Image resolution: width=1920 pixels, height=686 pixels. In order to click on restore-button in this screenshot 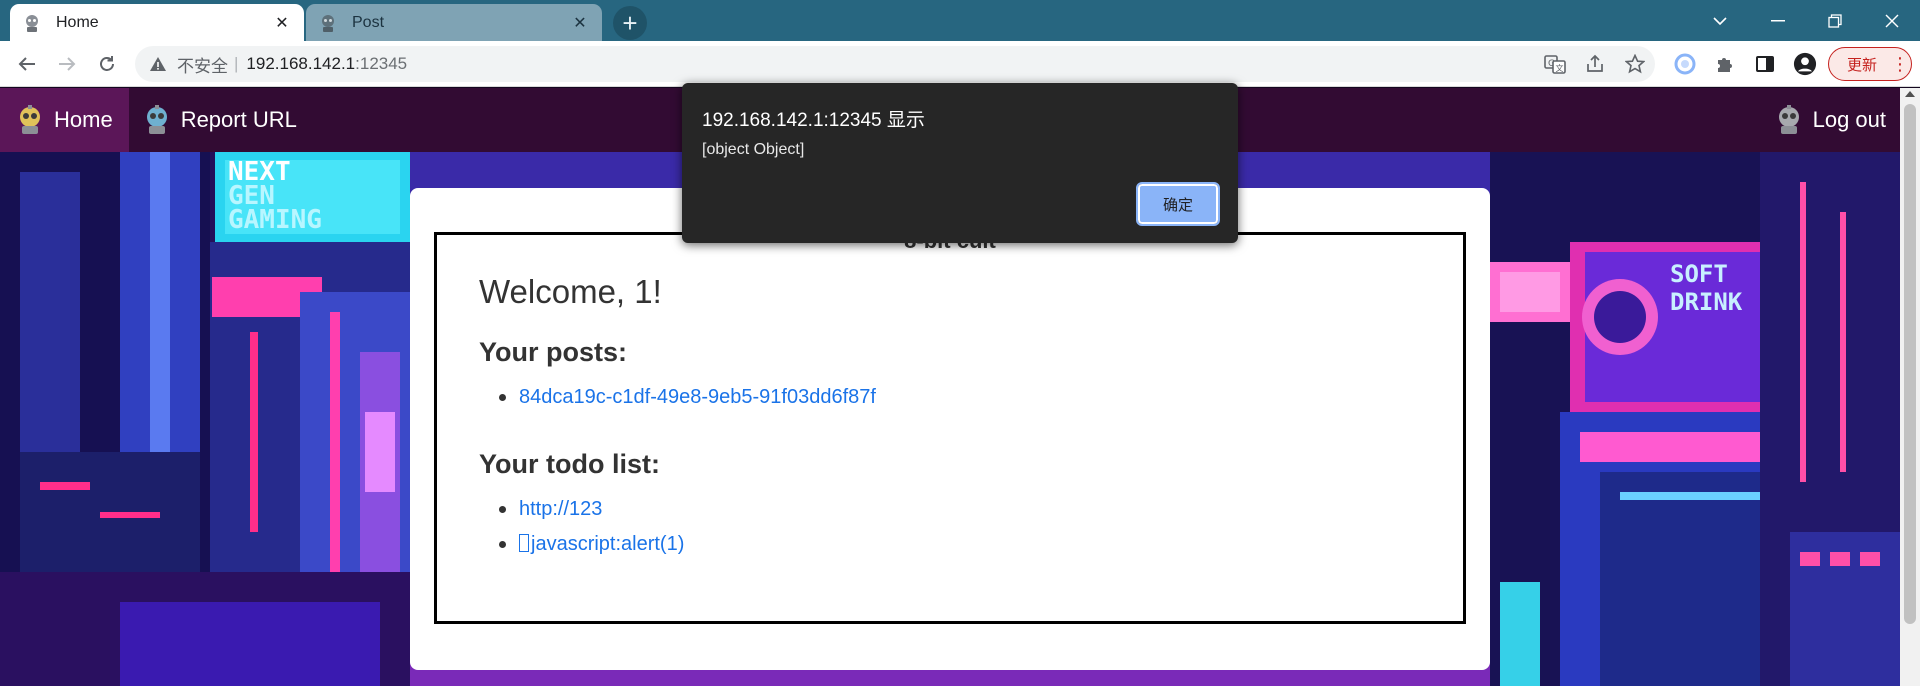, I will do `click(1835, 20)`.